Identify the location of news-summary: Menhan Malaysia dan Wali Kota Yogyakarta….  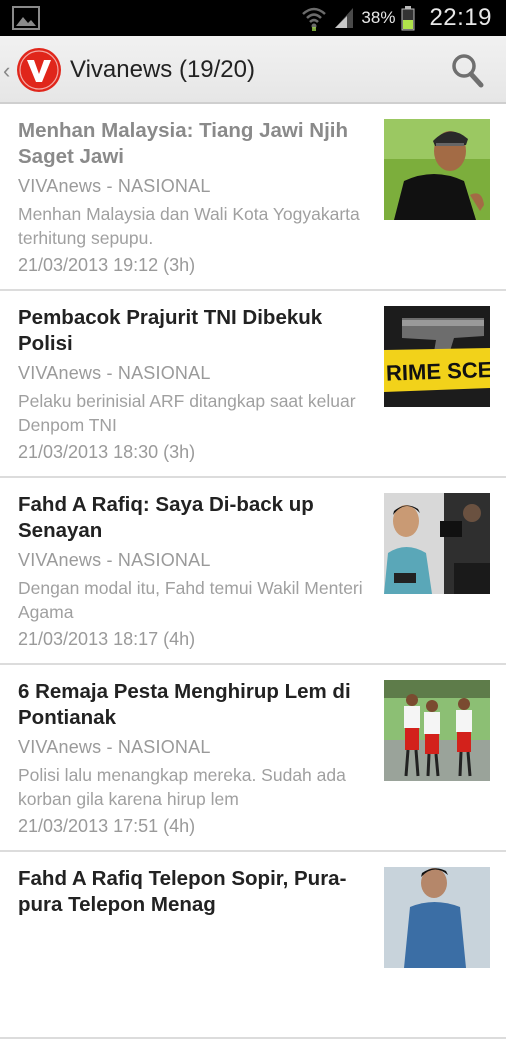
(189, 226).